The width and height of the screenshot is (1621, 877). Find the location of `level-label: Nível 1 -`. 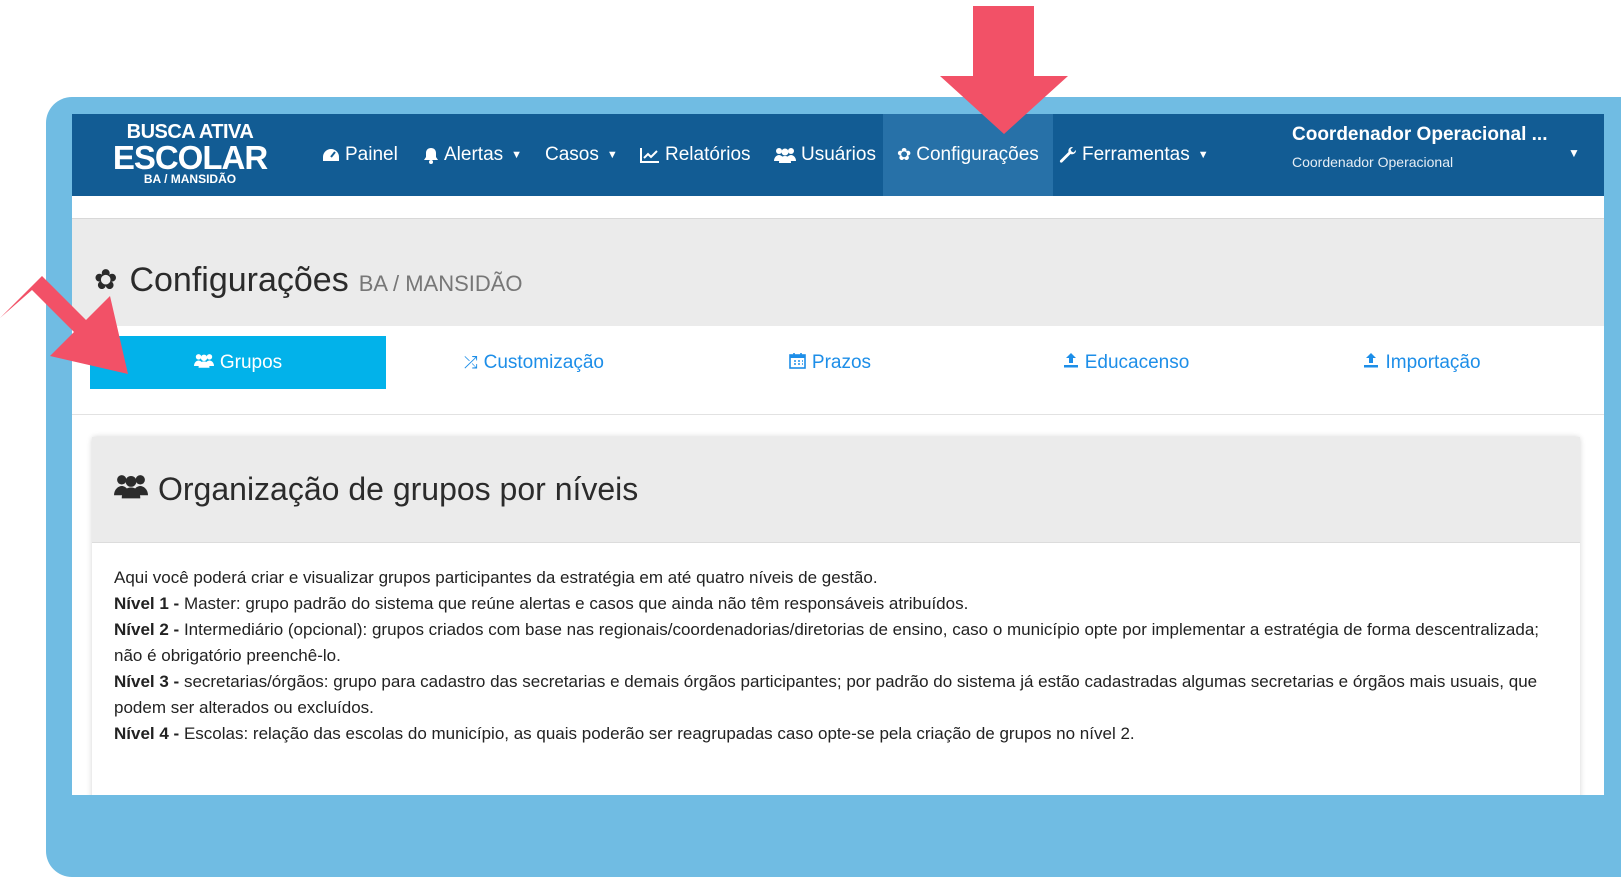

level-label: Nível 1 - is located at coordinates (147, 603).